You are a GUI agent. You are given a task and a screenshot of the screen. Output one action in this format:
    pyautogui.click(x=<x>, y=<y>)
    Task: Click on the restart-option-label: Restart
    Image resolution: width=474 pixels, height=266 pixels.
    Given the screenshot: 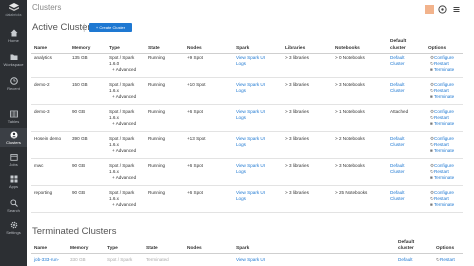 What is the action you would take?
    pyautogui.click(x=441, y=144)
    